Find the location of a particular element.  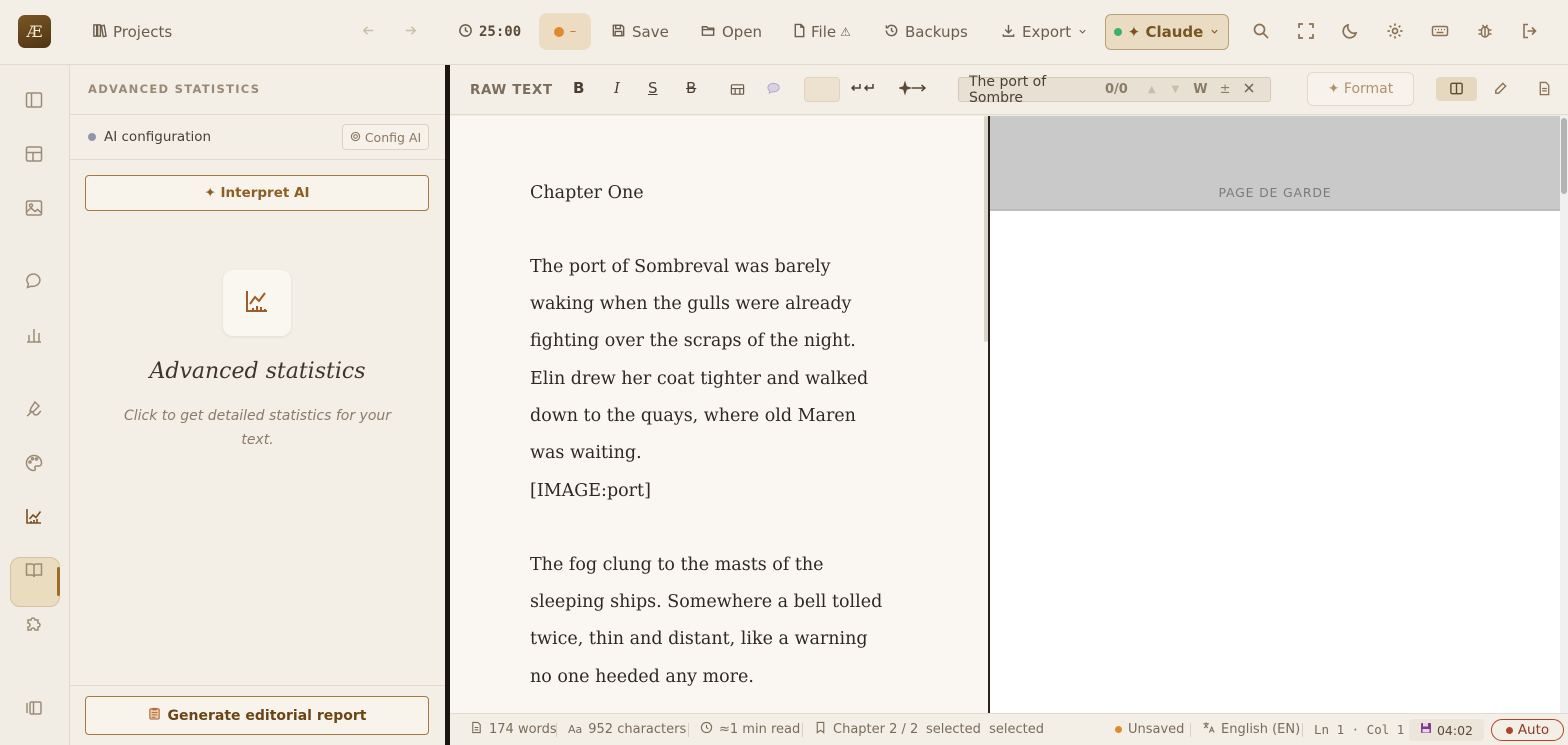

interpret-ai-button: ✦ Interpret AI is located at coordinates (257, 193).